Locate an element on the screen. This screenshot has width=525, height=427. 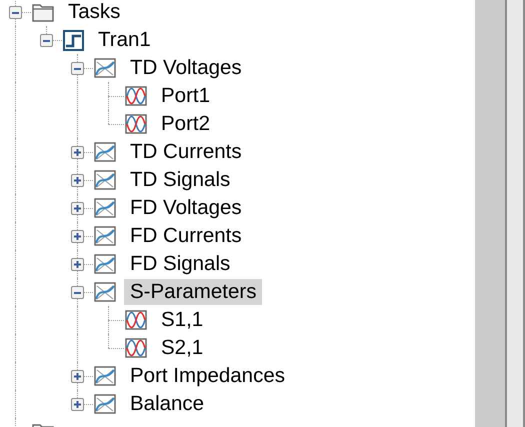
tree-item: Tran1 is located at coordinates (124, 40).